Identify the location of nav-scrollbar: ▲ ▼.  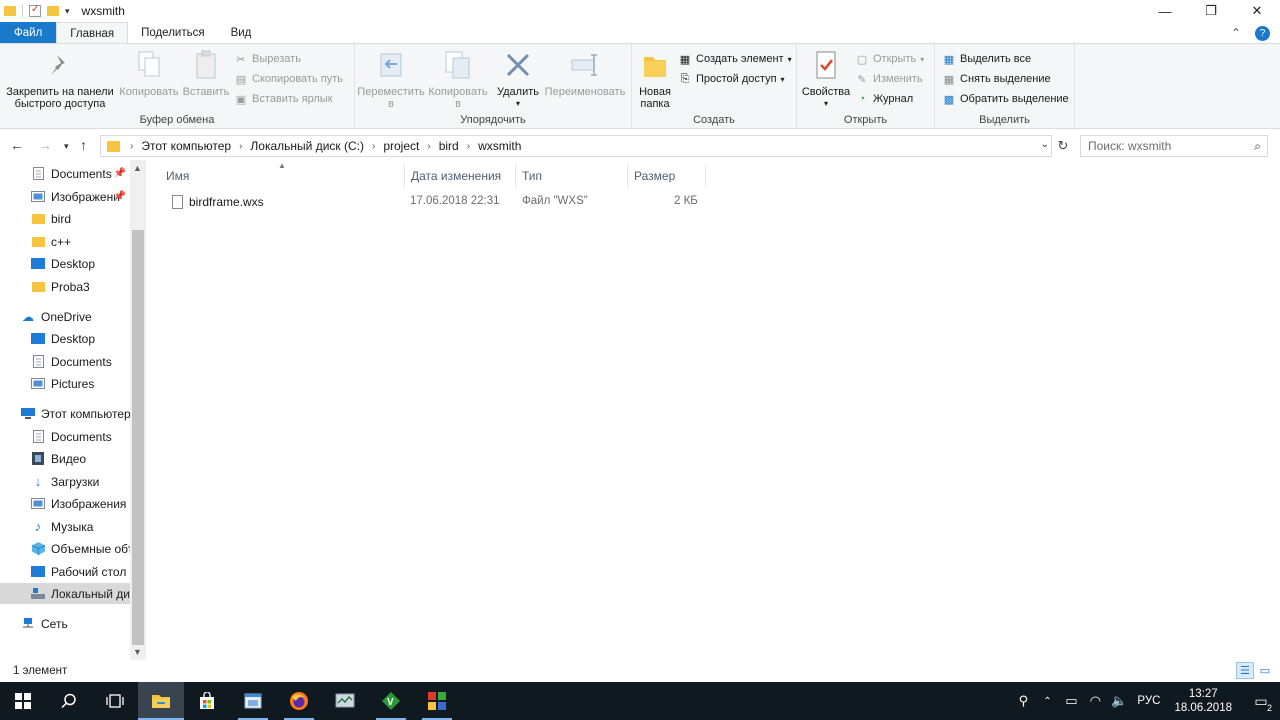
(138, 410).